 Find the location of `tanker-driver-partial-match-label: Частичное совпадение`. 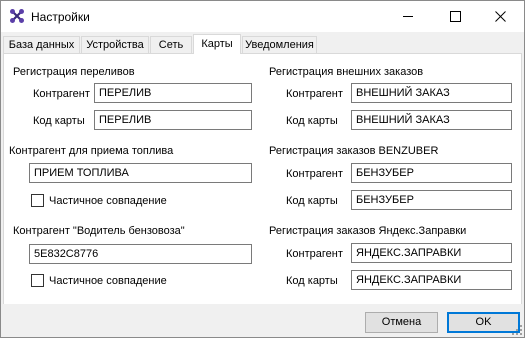

tanker-driver-partial-match-label: Частичное совпадение is located at coordinates (108, 281).